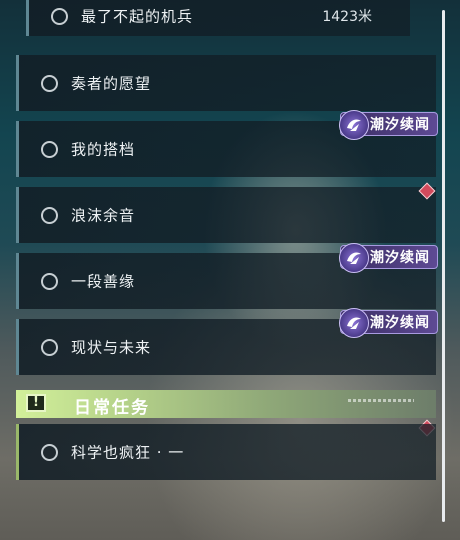  I want to click on quest-label: 最了不起的机兵, so click(137, 16).